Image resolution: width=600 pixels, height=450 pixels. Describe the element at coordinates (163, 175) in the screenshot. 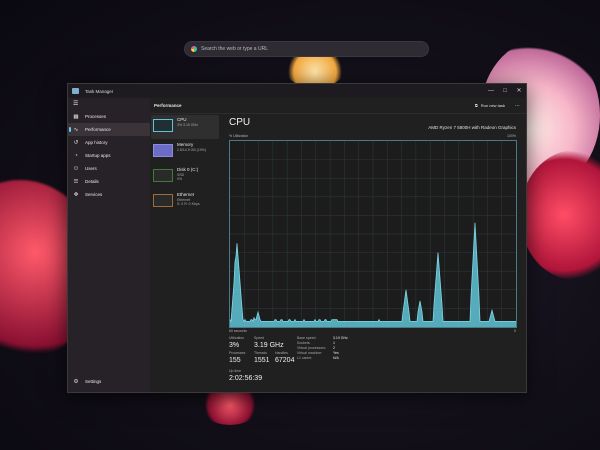

I see `disk-thumbnail-graph` at that location.